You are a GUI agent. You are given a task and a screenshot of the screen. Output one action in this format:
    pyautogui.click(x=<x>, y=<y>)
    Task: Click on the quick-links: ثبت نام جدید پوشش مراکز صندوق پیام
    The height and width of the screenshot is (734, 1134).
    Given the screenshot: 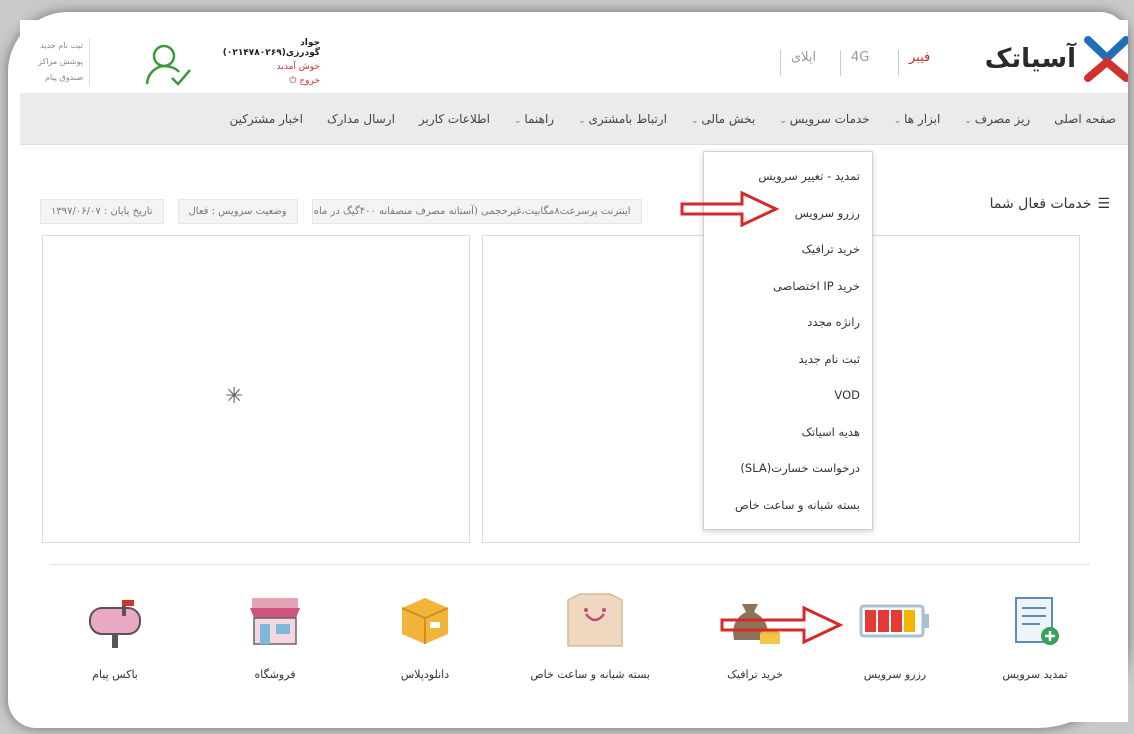 What is the action you would take?
    pyautogui.click(x=55, y=62)
    